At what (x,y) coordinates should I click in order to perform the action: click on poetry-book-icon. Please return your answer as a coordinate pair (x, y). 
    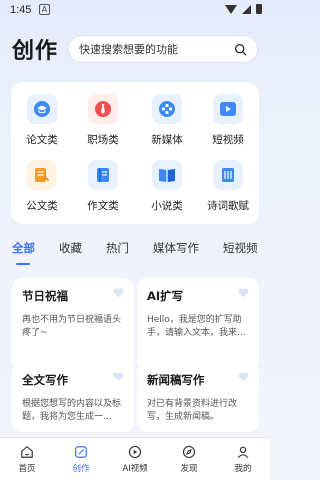
    Looking at the image, I should click on (228, 175).